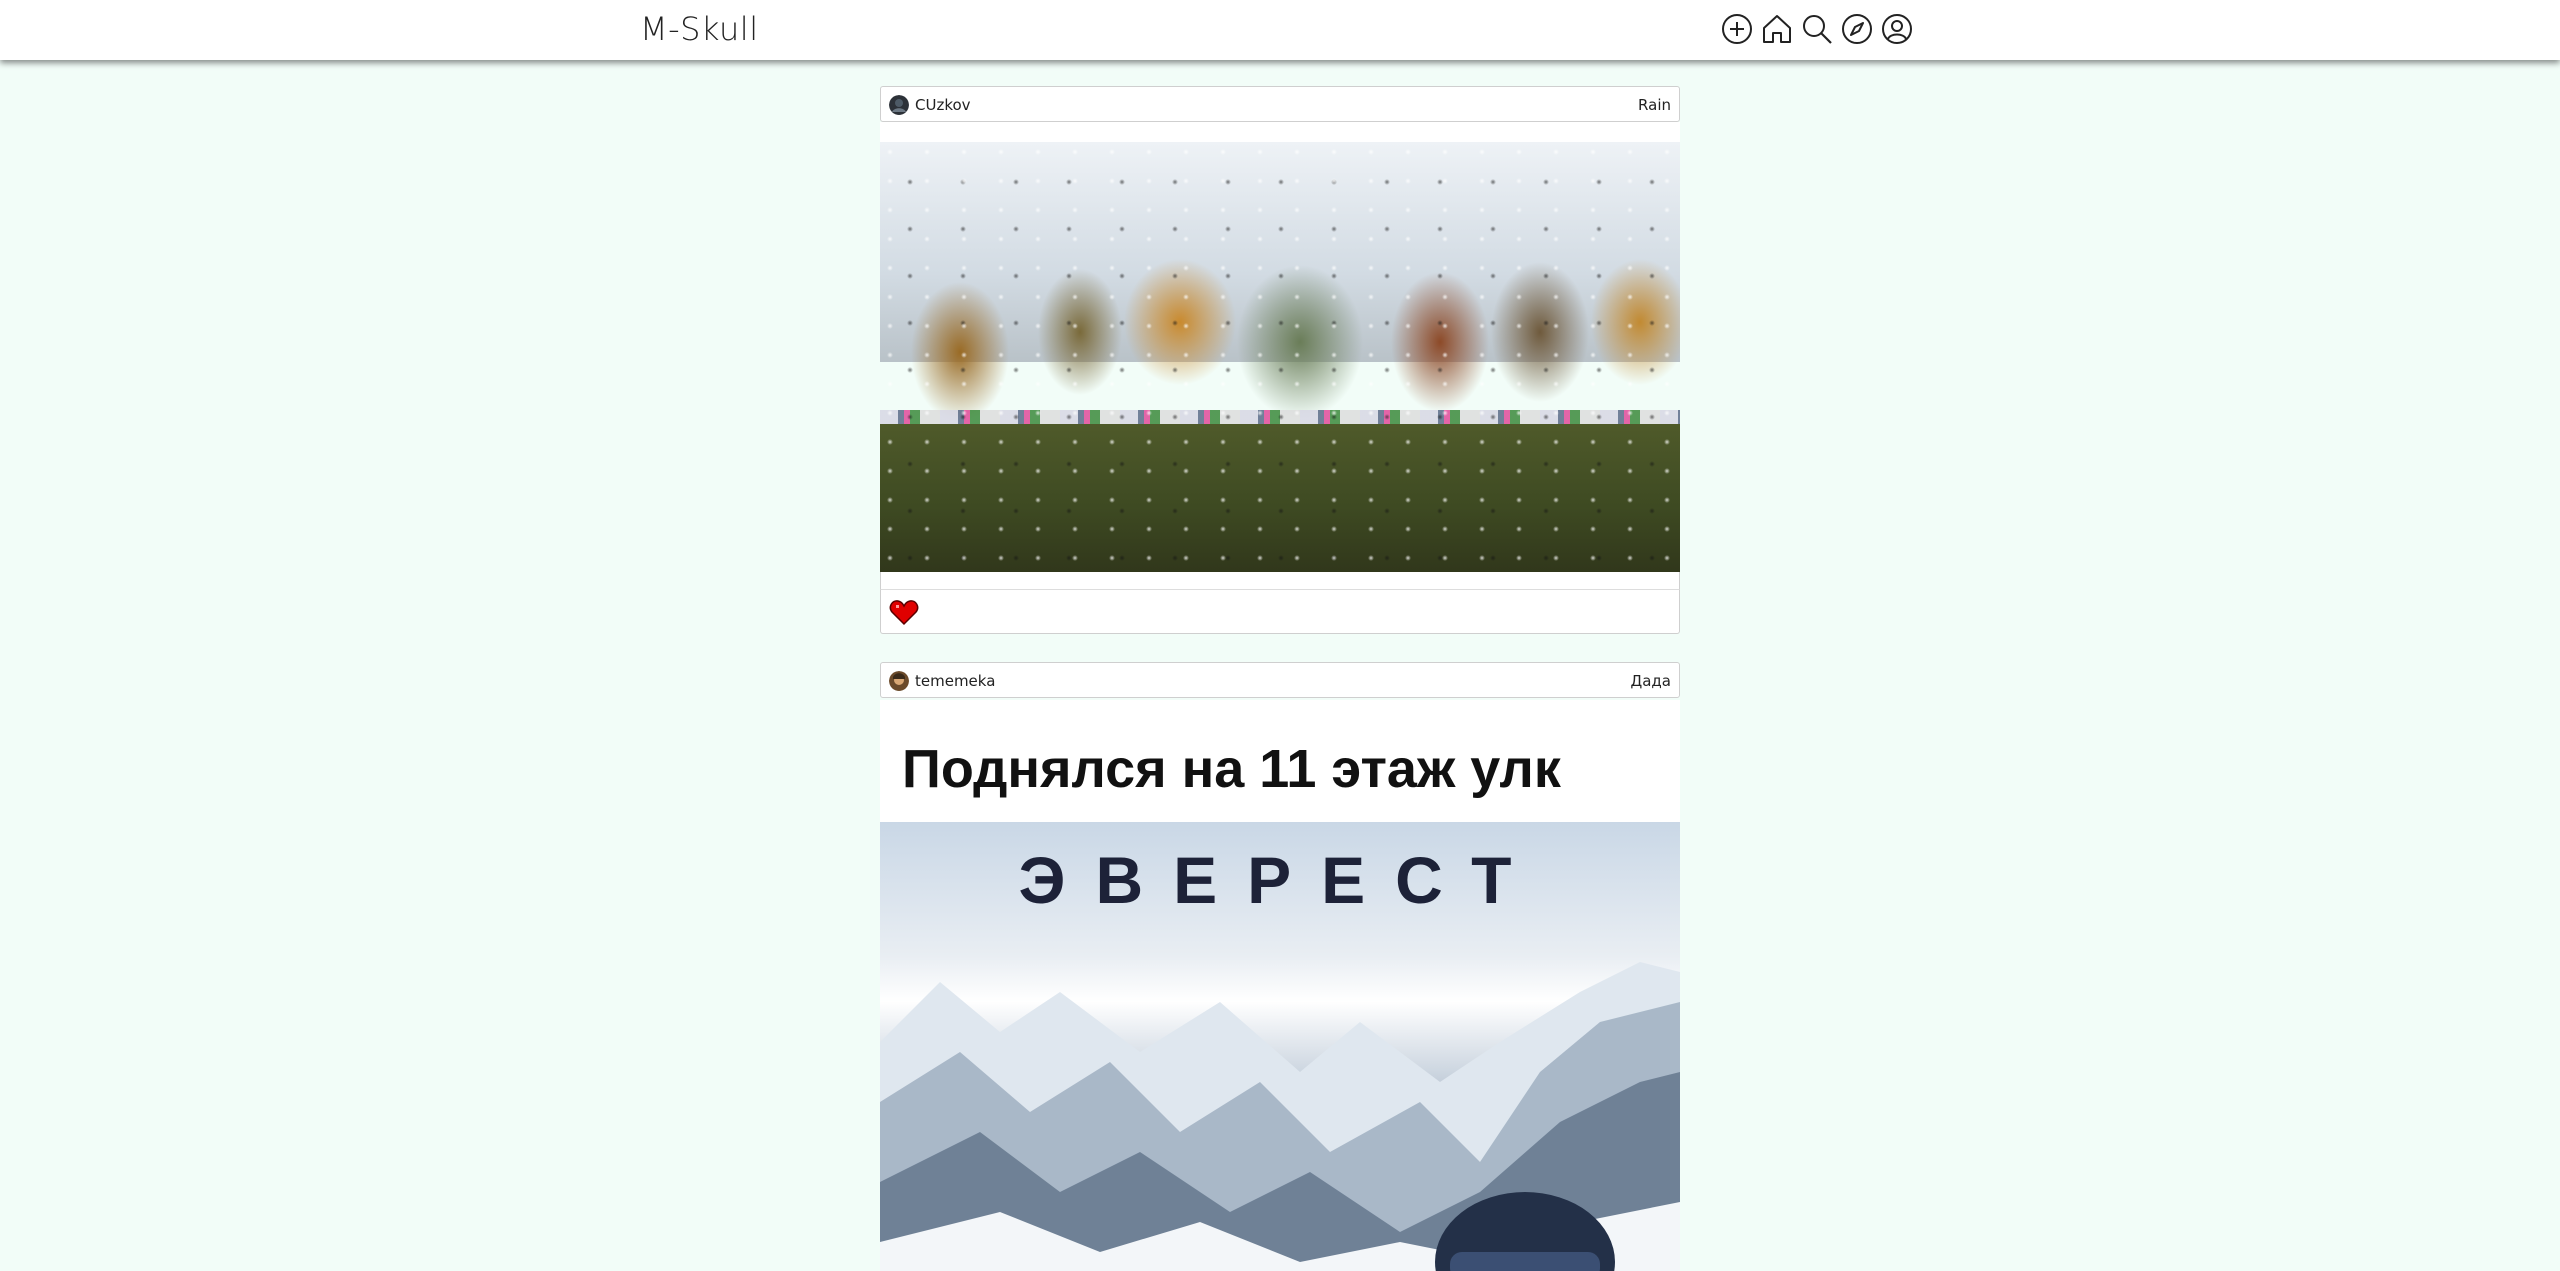 This screenshot has height=1271, width=2560. I want to click on post-header: tememeka Дада, so click(1280, 680).